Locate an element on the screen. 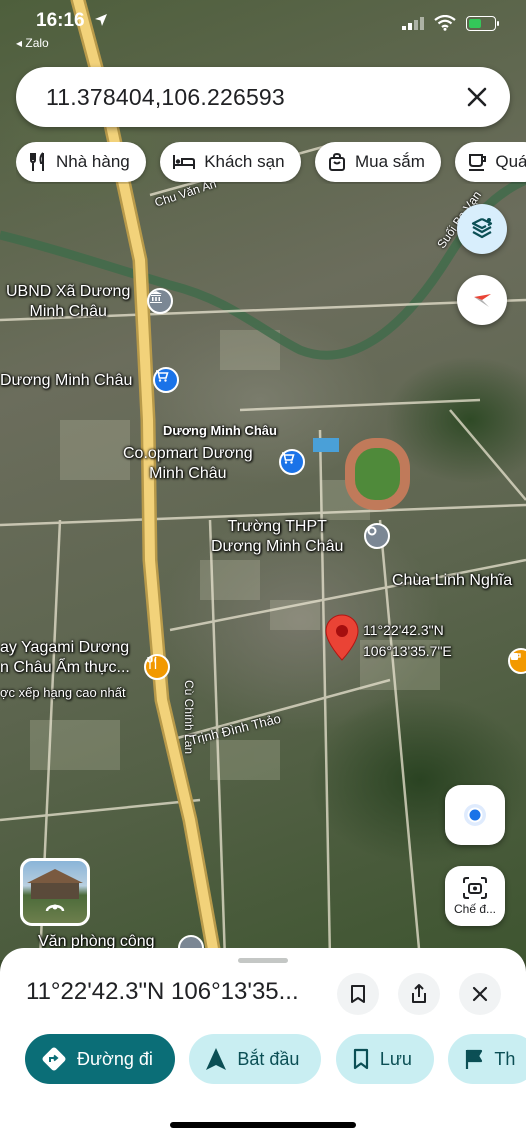  layers-button is located at coordinates (482, 229).